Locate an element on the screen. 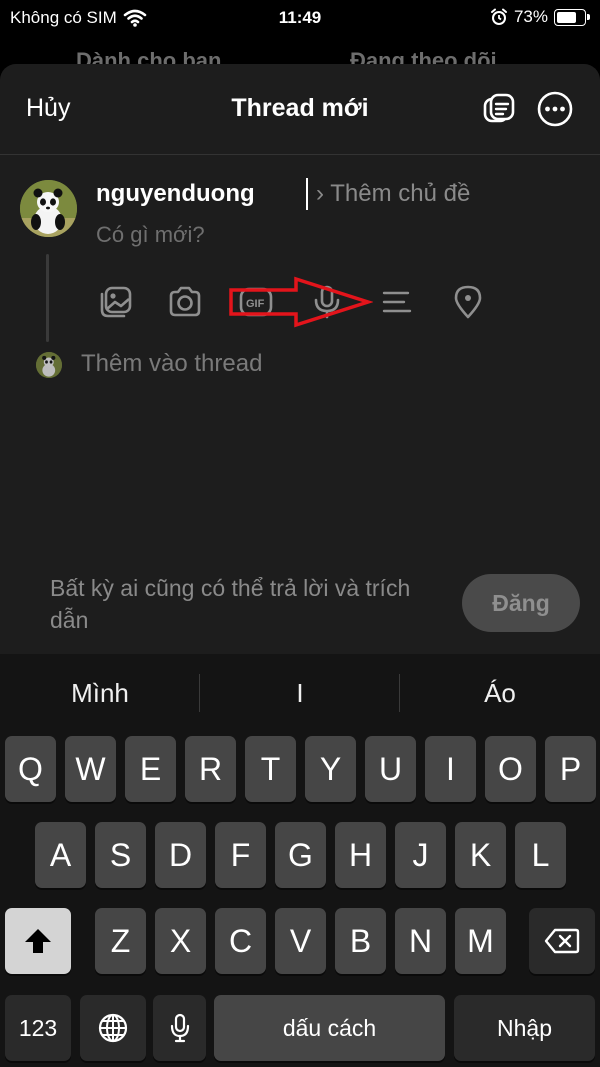  suggestion-bar: Mình I Áo is located at coordinates (300, 694).